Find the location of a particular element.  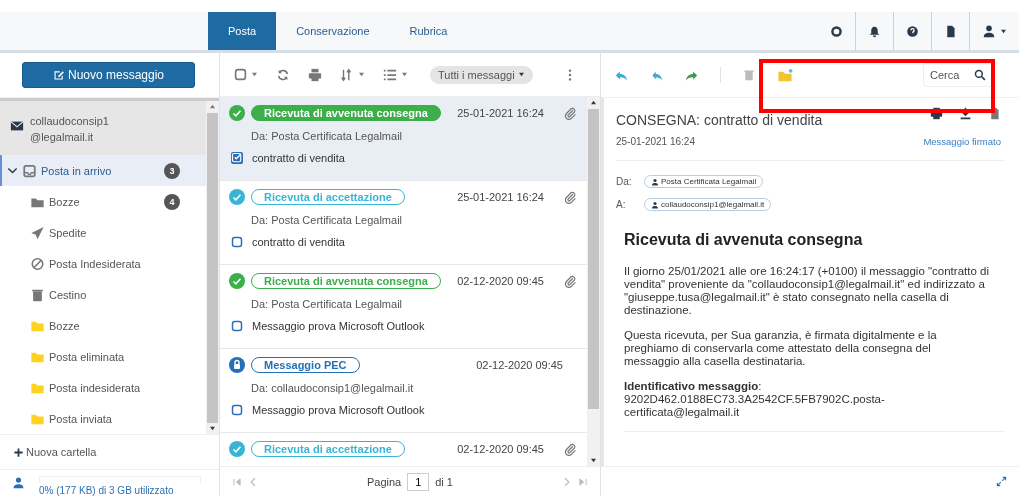

nav-tab: Rubrica is located at coordinates (428, 31).